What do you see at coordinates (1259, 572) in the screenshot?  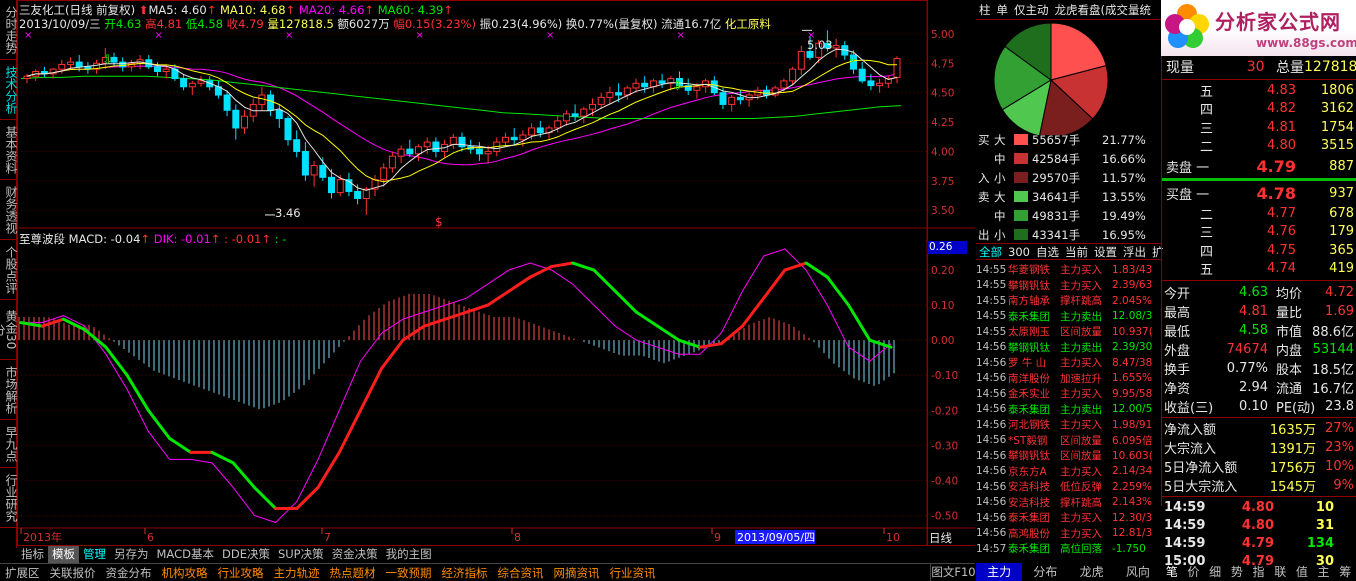 I see `quote-mini-tab-4: 指` at bounding box center [1259, 572].